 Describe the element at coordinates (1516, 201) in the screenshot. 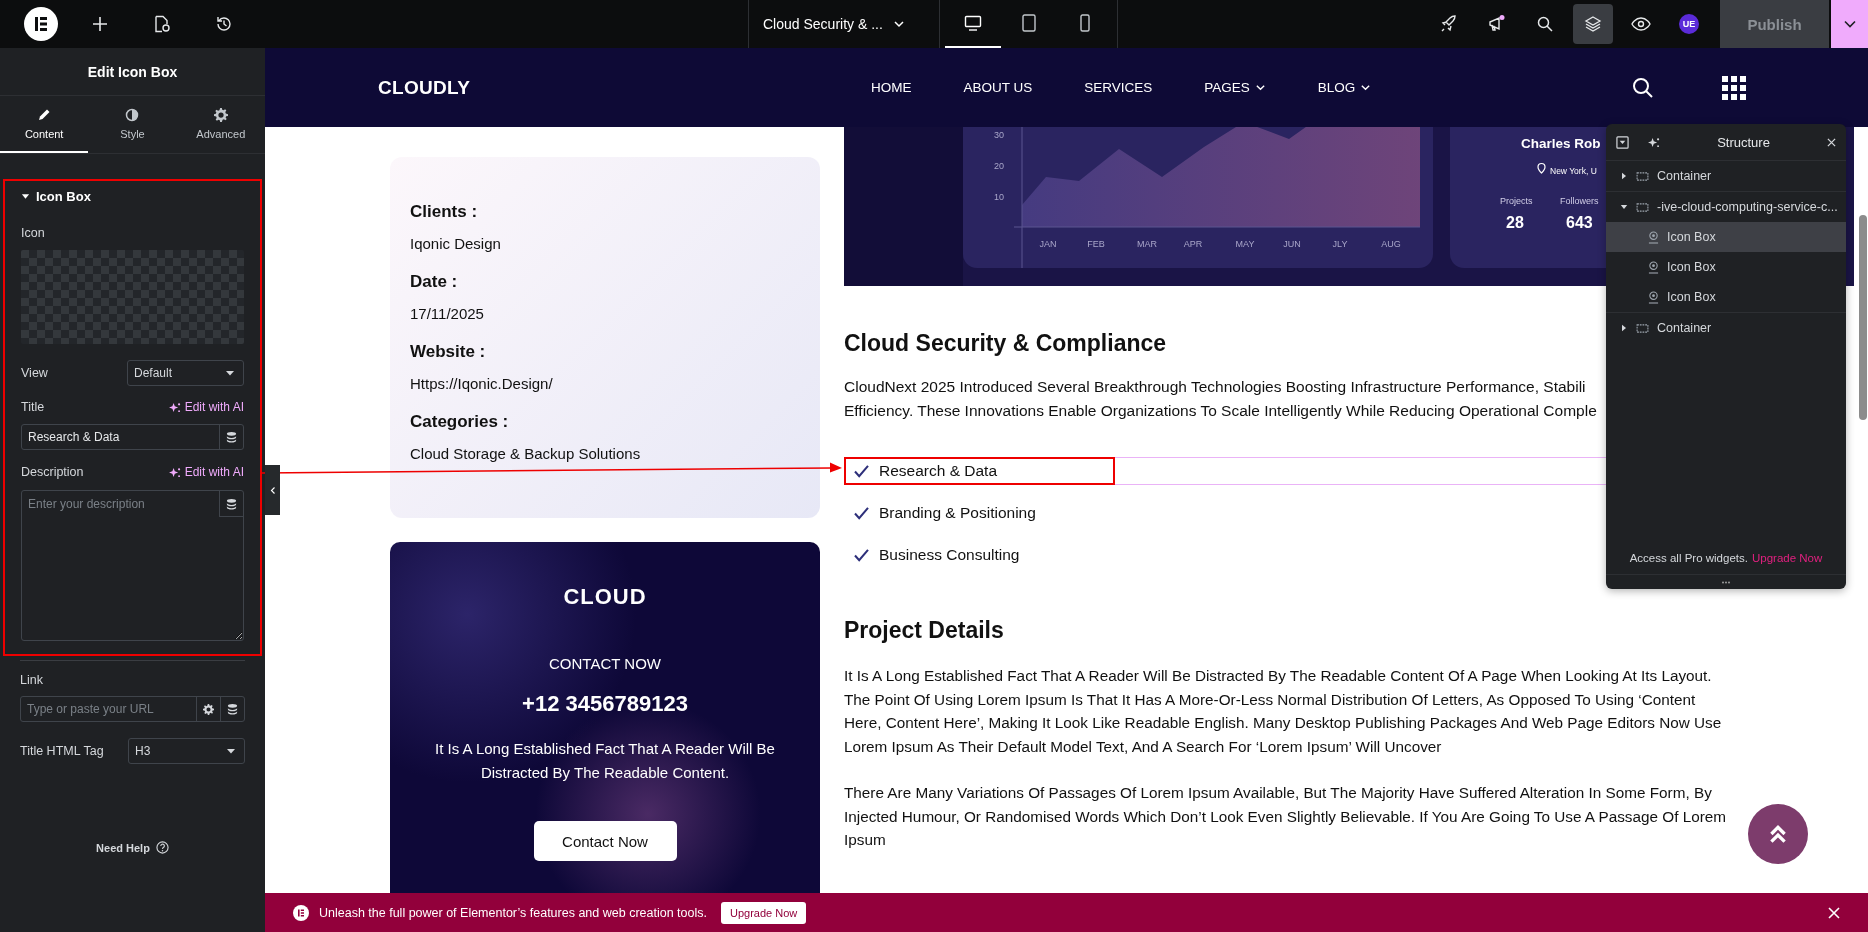

I see `stat-label: Projects` at that location.